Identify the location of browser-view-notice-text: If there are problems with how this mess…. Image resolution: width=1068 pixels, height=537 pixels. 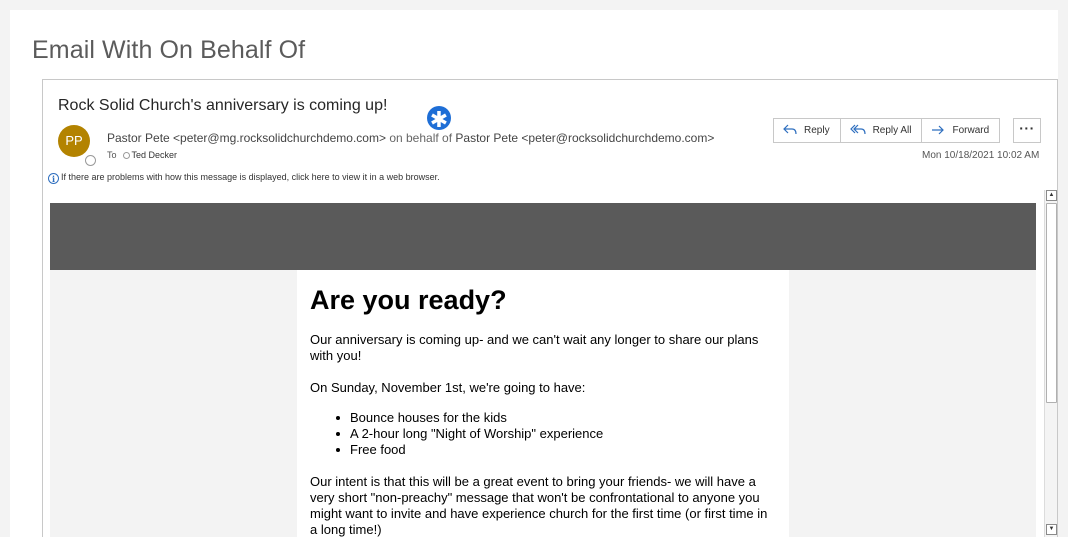
(250, 177).